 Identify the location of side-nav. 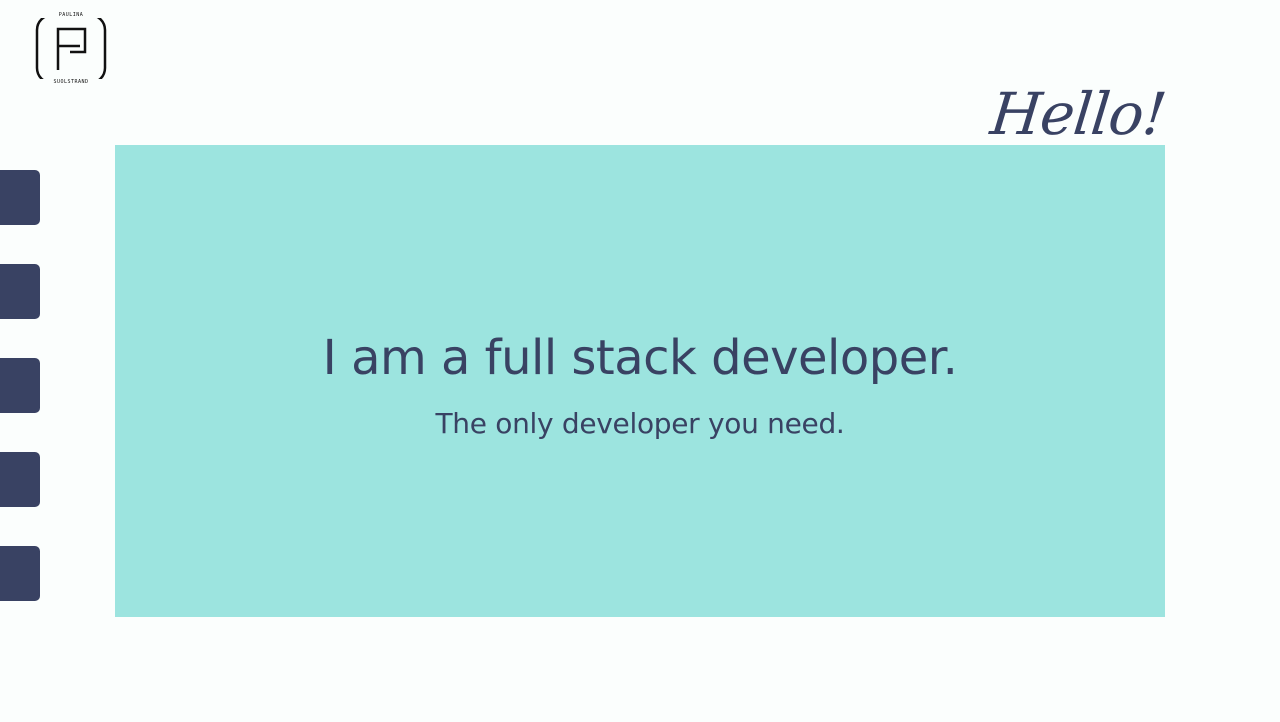
(20, 405).